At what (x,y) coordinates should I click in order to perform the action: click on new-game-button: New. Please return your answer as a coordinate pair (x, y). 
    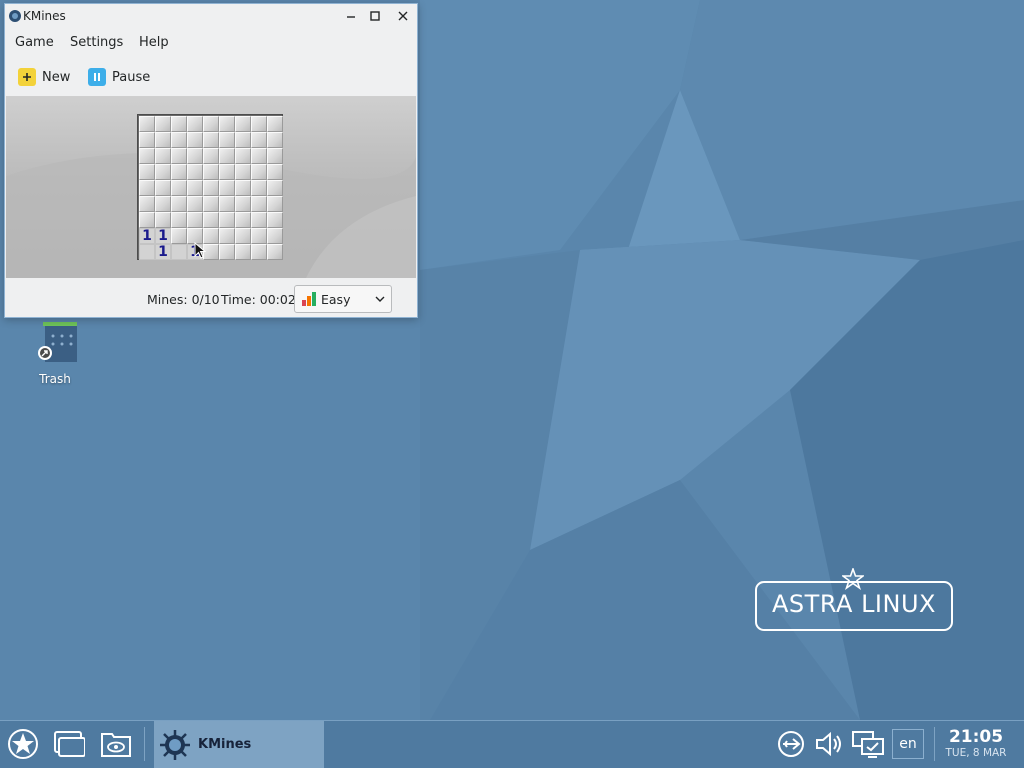
    Looking at the image, I should click on (44, 77).